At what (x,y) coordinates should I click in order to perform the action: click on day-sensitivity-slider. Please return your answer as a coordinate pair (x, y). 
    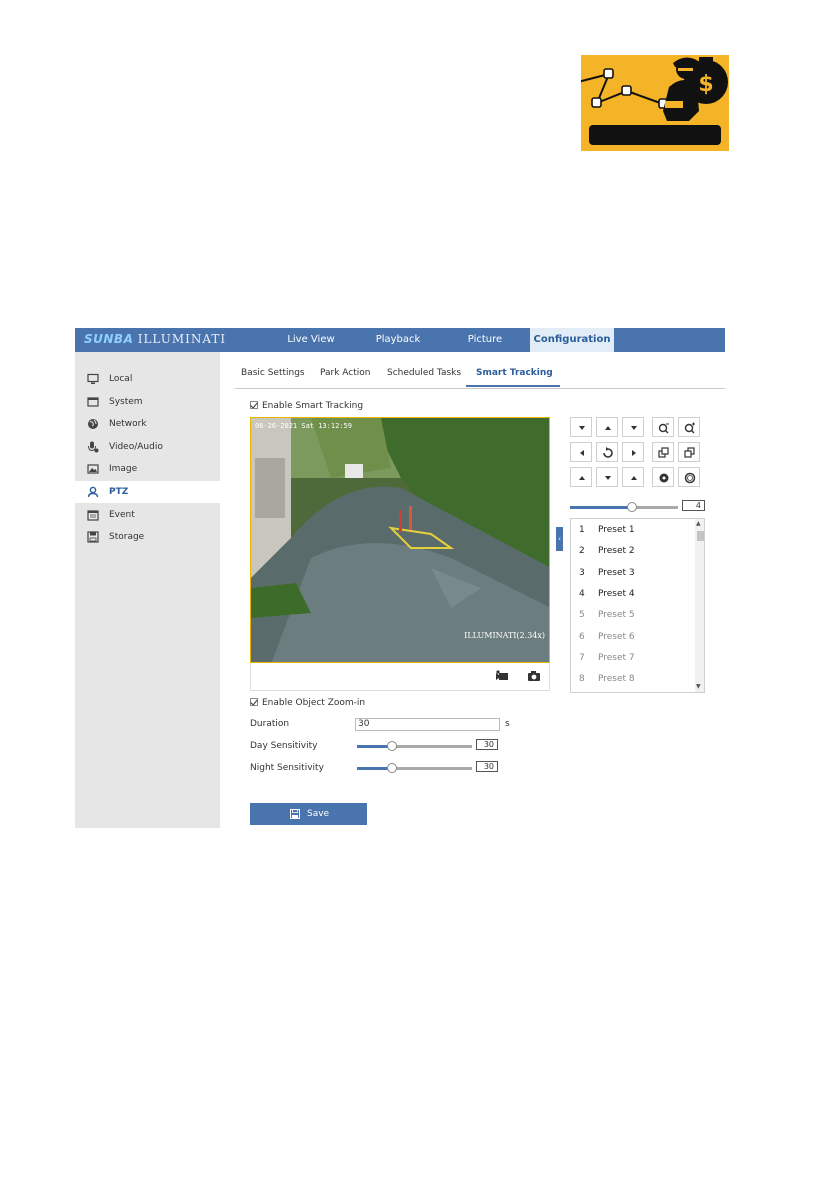
    Looking at the image, I should click on (414, 746).